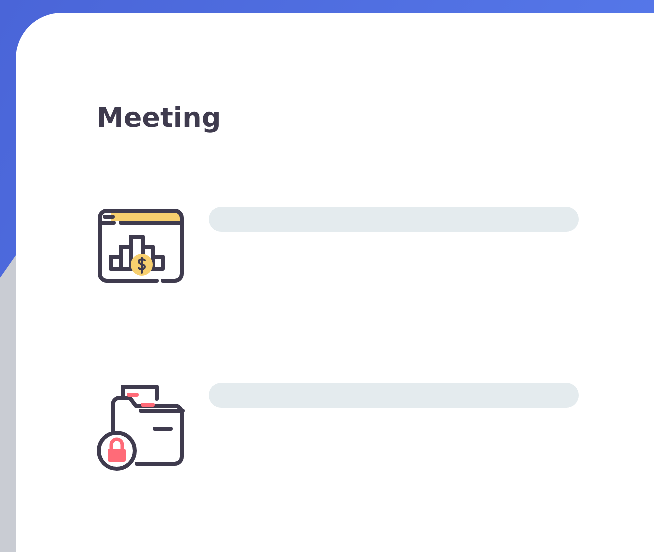  I want to click on locked-folder-icon, so click(141, 428).